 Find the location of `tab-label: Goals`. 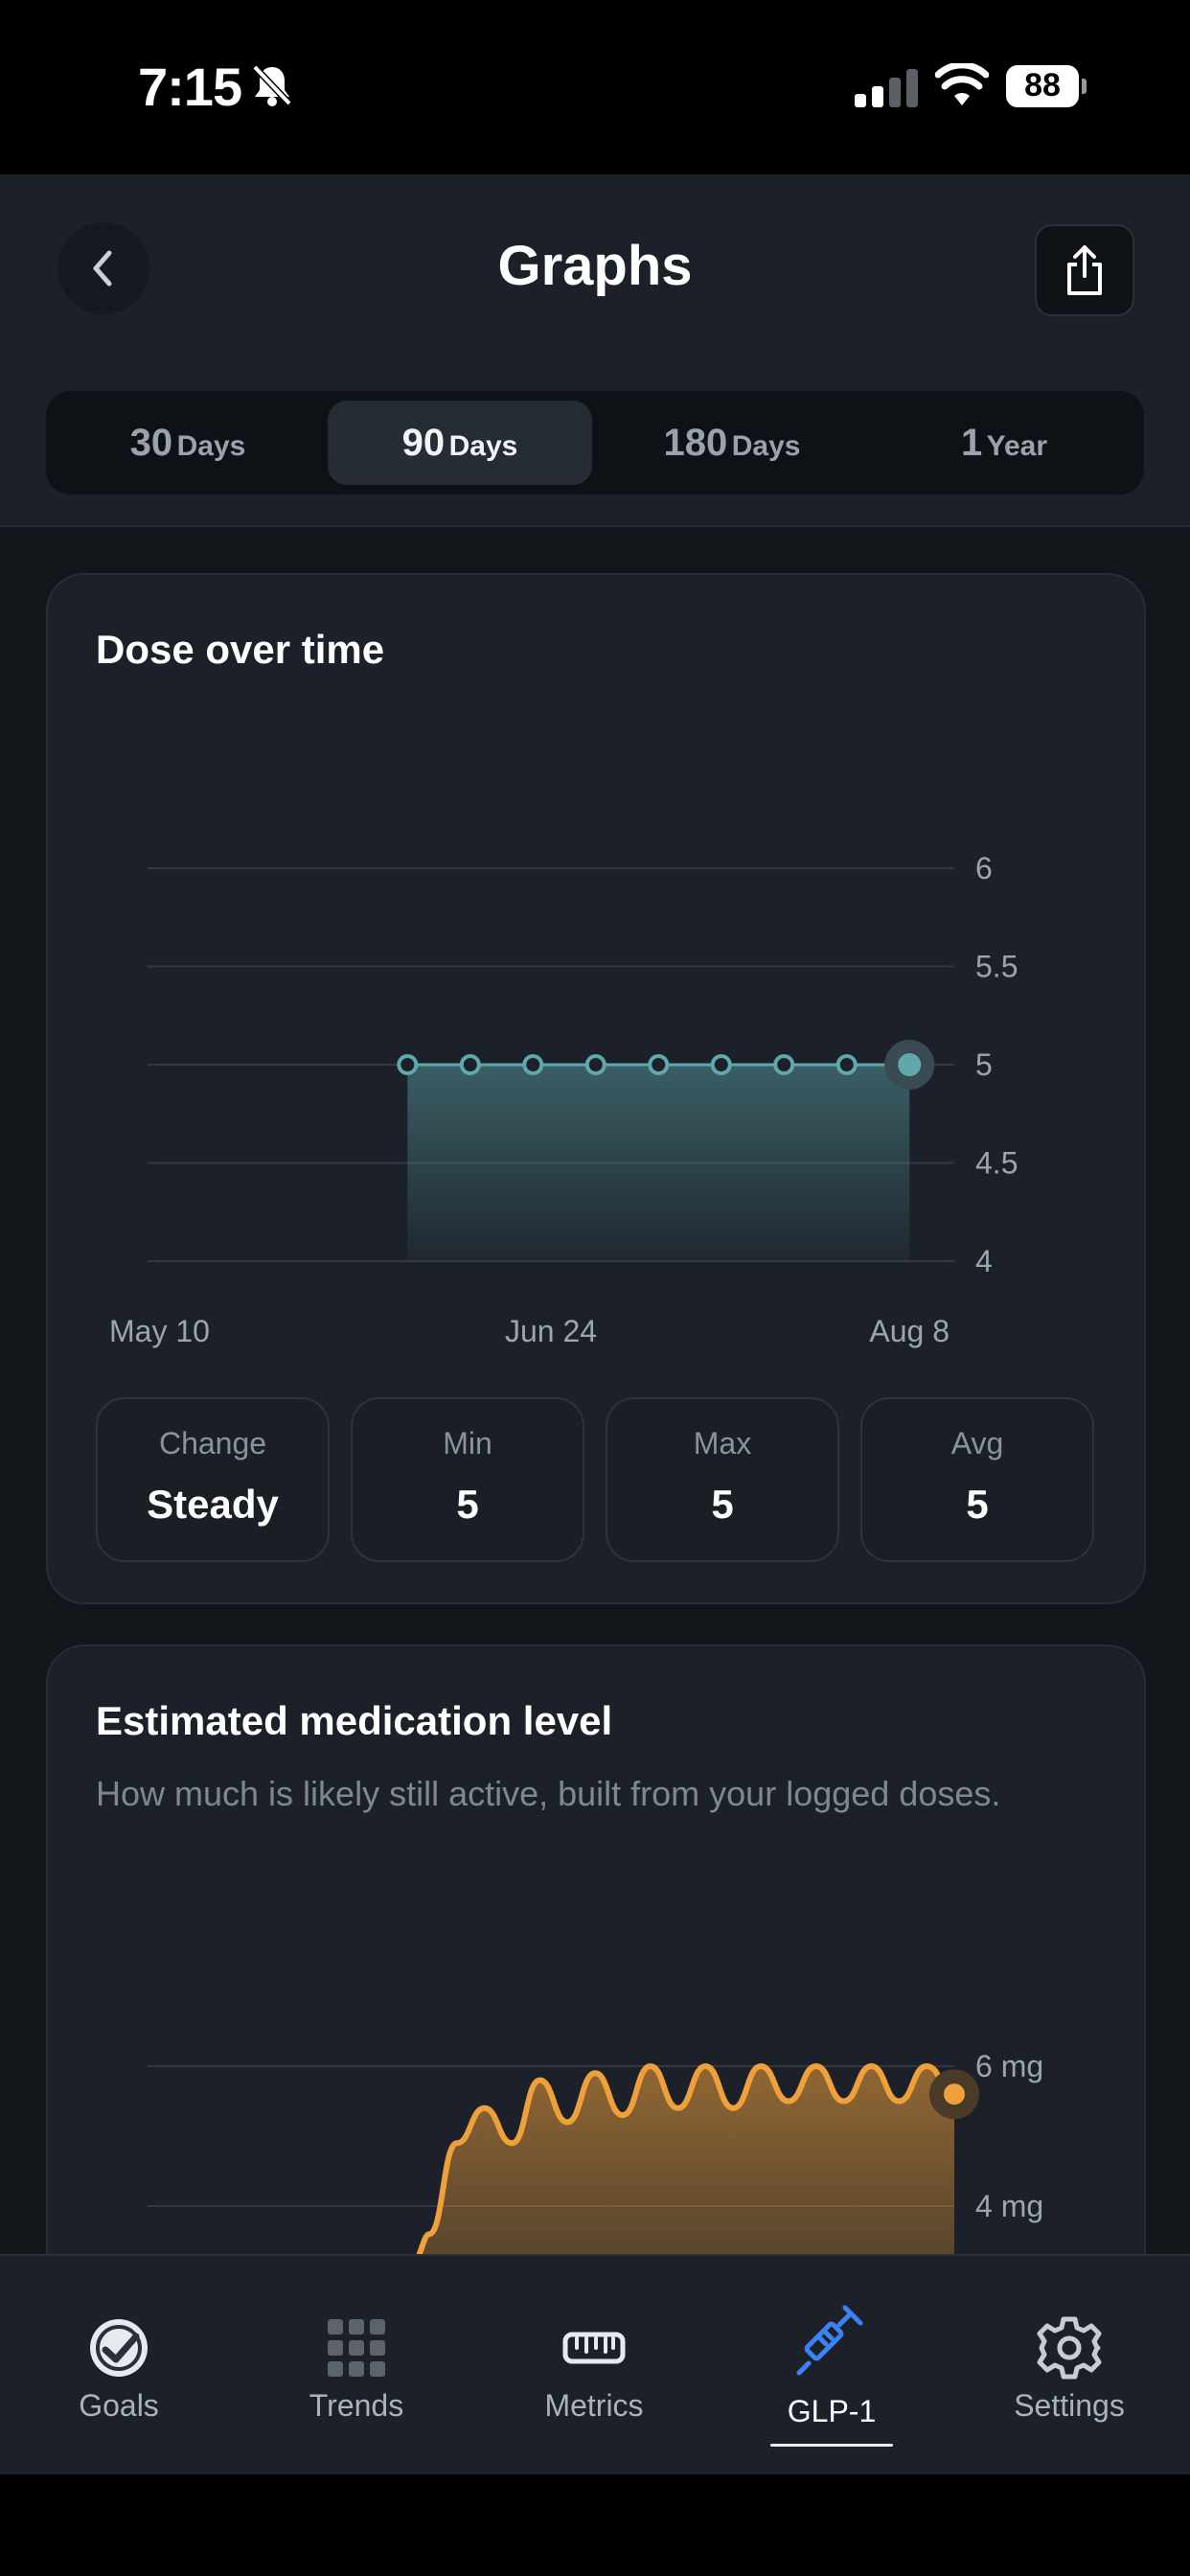

tab-label: Goals is located at coordinates (119, 2405).